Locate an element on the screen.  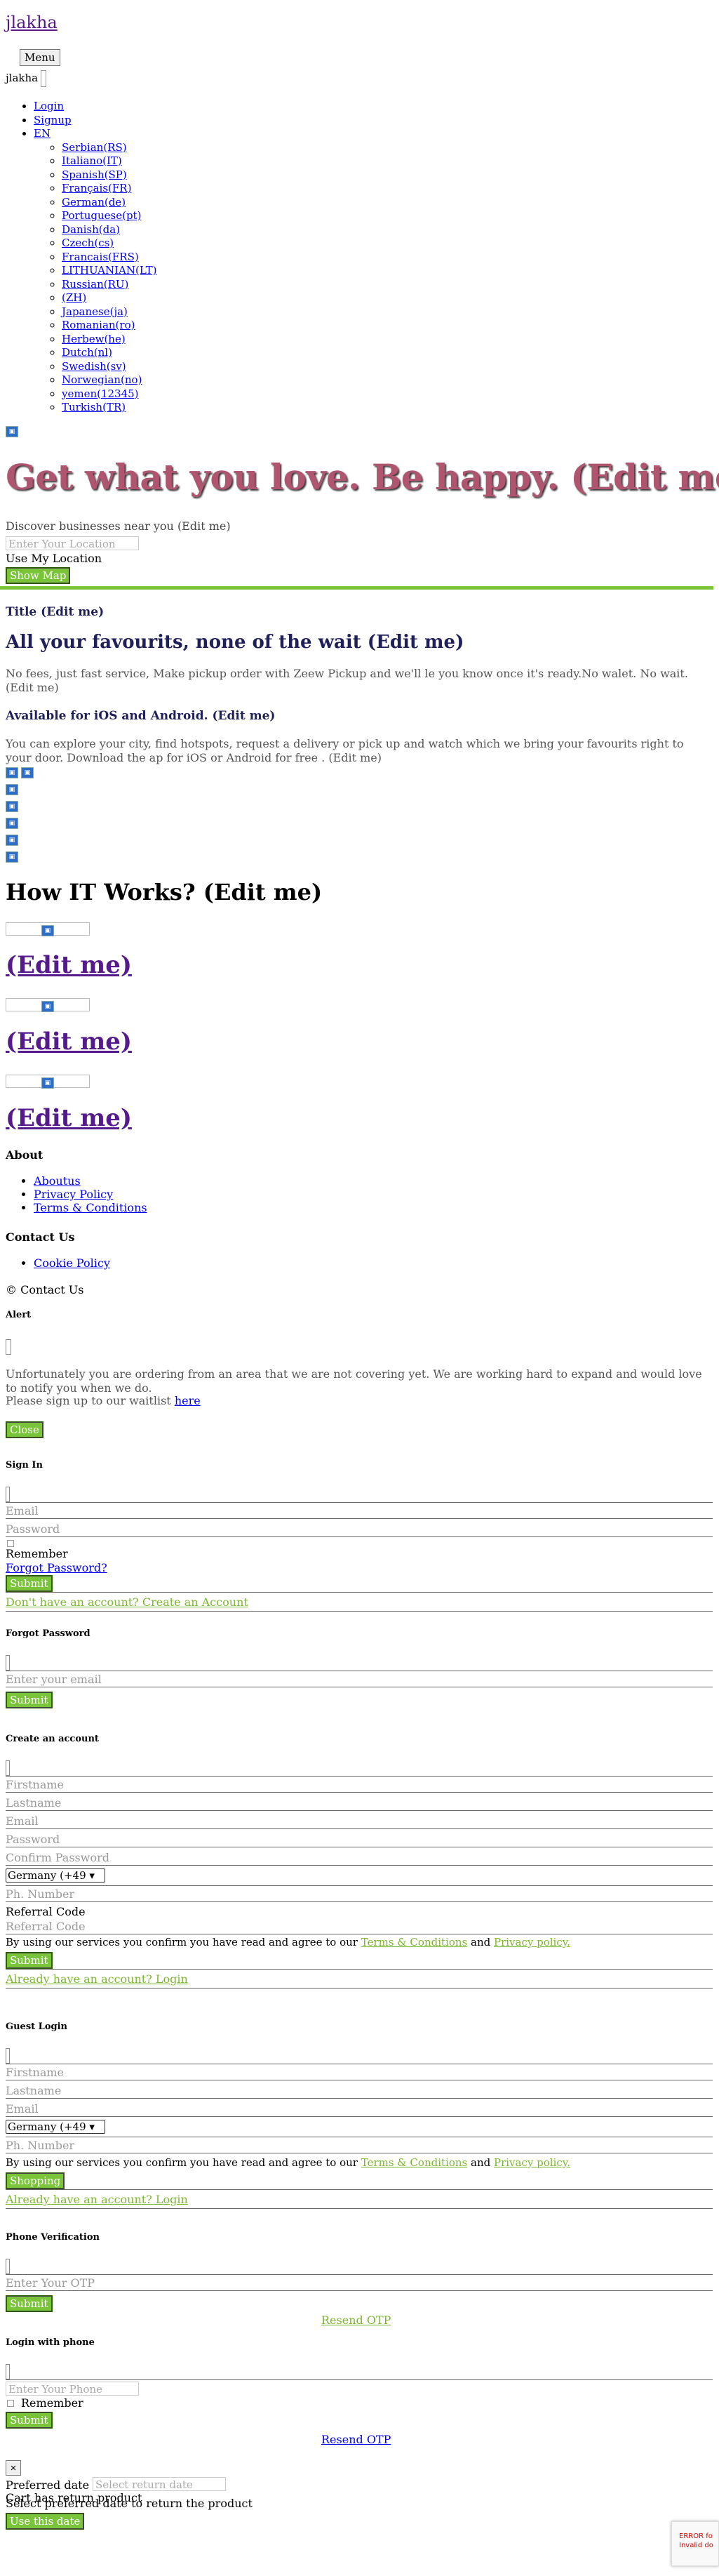
create-account-link: Don't have an account? Create an Account is located at coordinates (127, 1602).